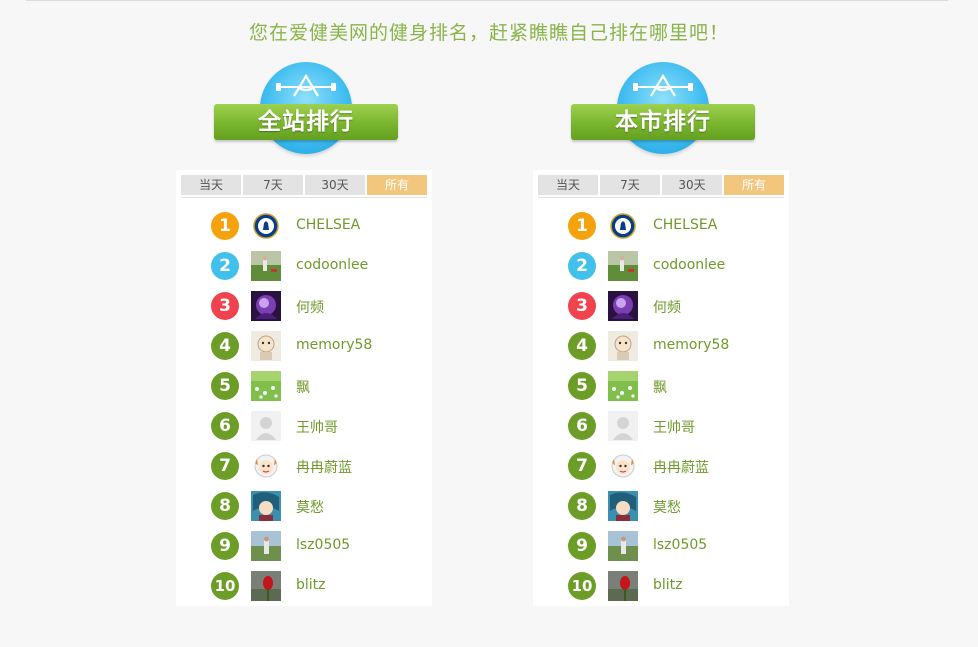 The width and height of the screenshot is (978, 647). Describe the element at coordinates (487, 0) in the screenshot. I see `top-divider` at that location.